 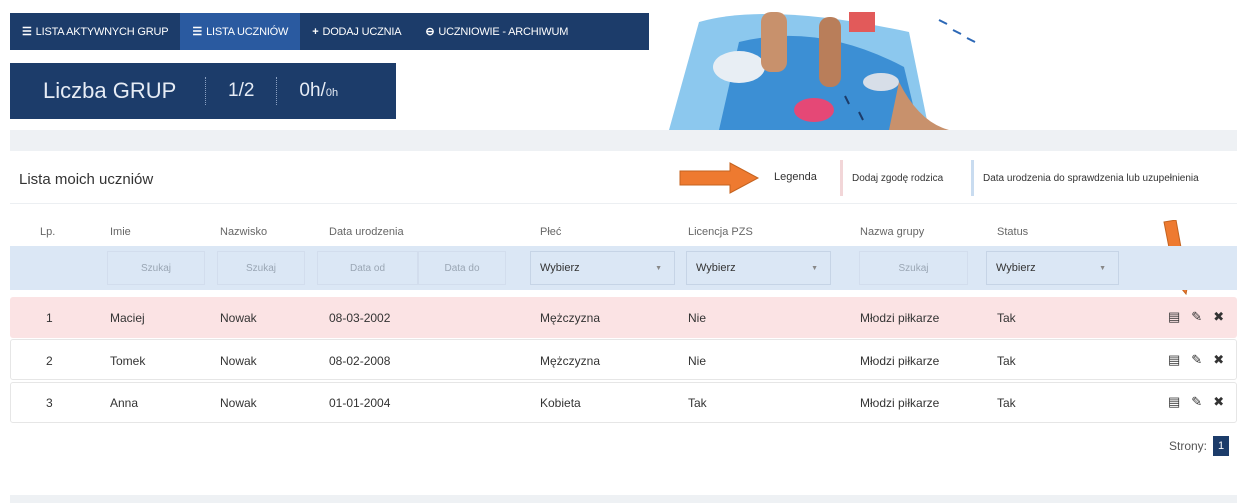 I want to click on groups-count: 1/2, so click(x=241, y=90).